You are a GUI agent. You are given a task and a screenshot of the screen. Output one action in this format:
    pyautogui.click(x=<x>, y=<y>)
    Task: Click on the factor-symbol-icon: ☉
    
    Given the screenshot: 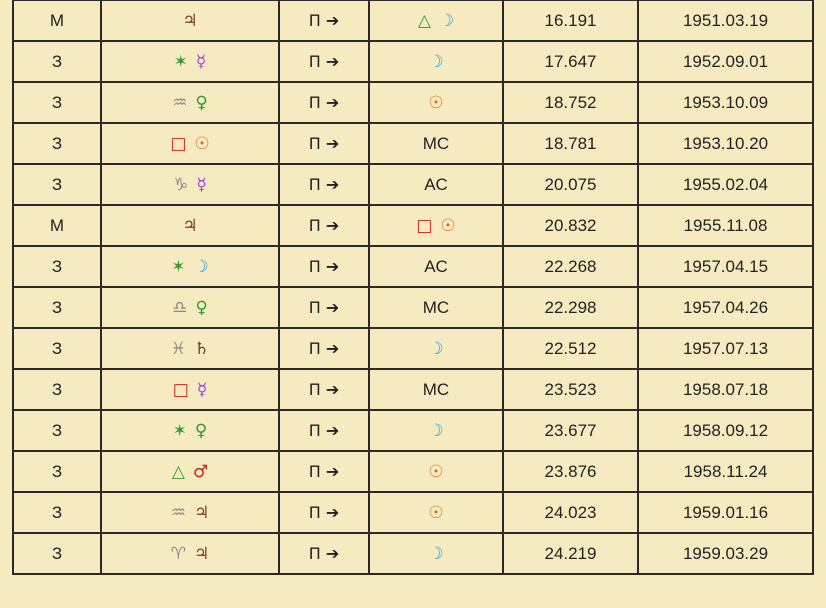 What is the action you would take?
    pyautogui.click(x=202, y=143)
    